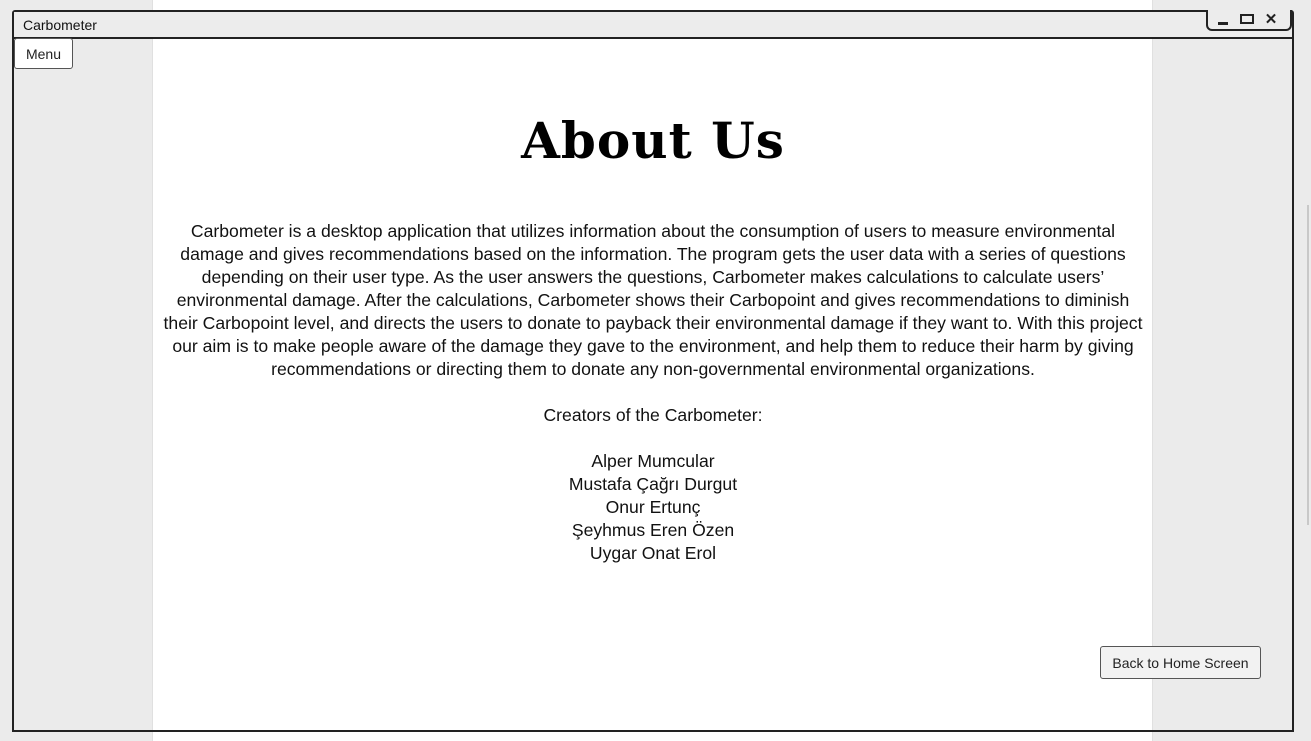 The width and height of the screenshot is (1311, 741). I want to click on minimize-icon, so click(1223, 23).